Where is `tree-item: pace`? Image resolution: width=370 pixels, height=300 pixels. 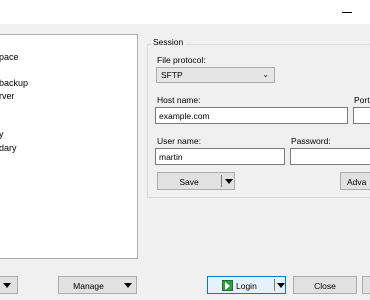
tree-item: pace is located at coordinates (9, 57).